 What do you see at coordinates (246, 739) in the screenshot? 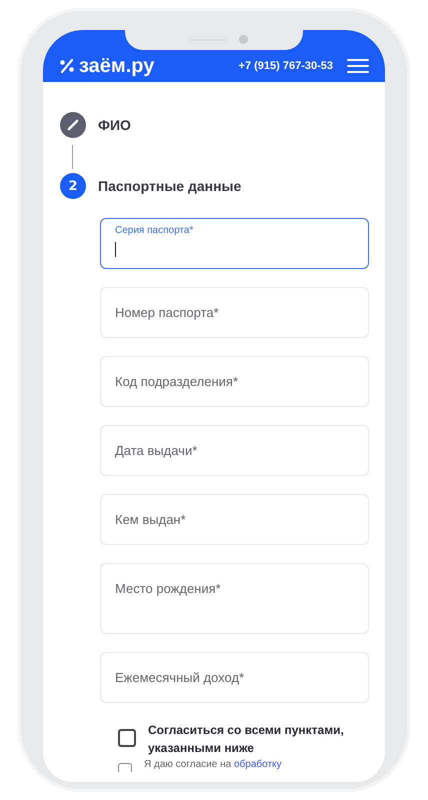
I see `consent-label: Согласиться со всеми пунктами, указанными ниже` at bounding box center [246, 739].